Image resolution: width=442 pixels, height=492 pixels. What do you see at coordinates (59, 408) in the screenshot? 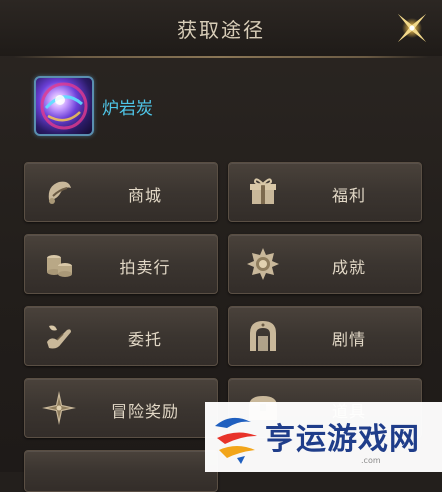
I see `compass-star-icon` at bounding box center [59, 408].